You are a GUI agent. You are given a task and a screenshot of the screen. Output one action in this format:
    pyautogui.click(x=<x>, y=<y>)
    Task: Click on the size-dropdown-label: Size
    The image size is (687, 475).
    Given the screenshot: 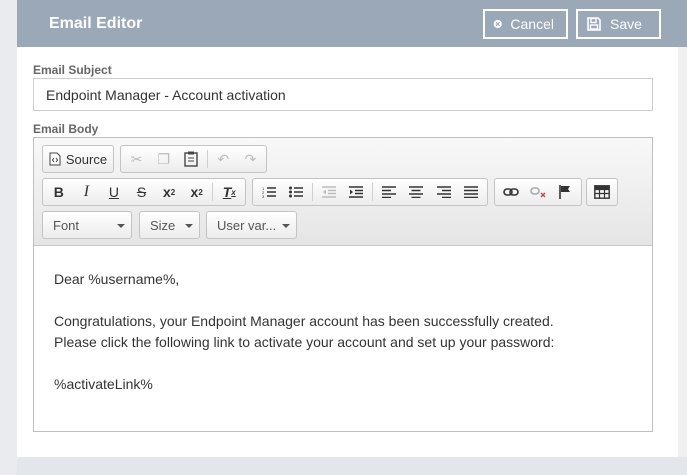 What is the action you would take?
    pyautogui.click(x=163, y=225)
    